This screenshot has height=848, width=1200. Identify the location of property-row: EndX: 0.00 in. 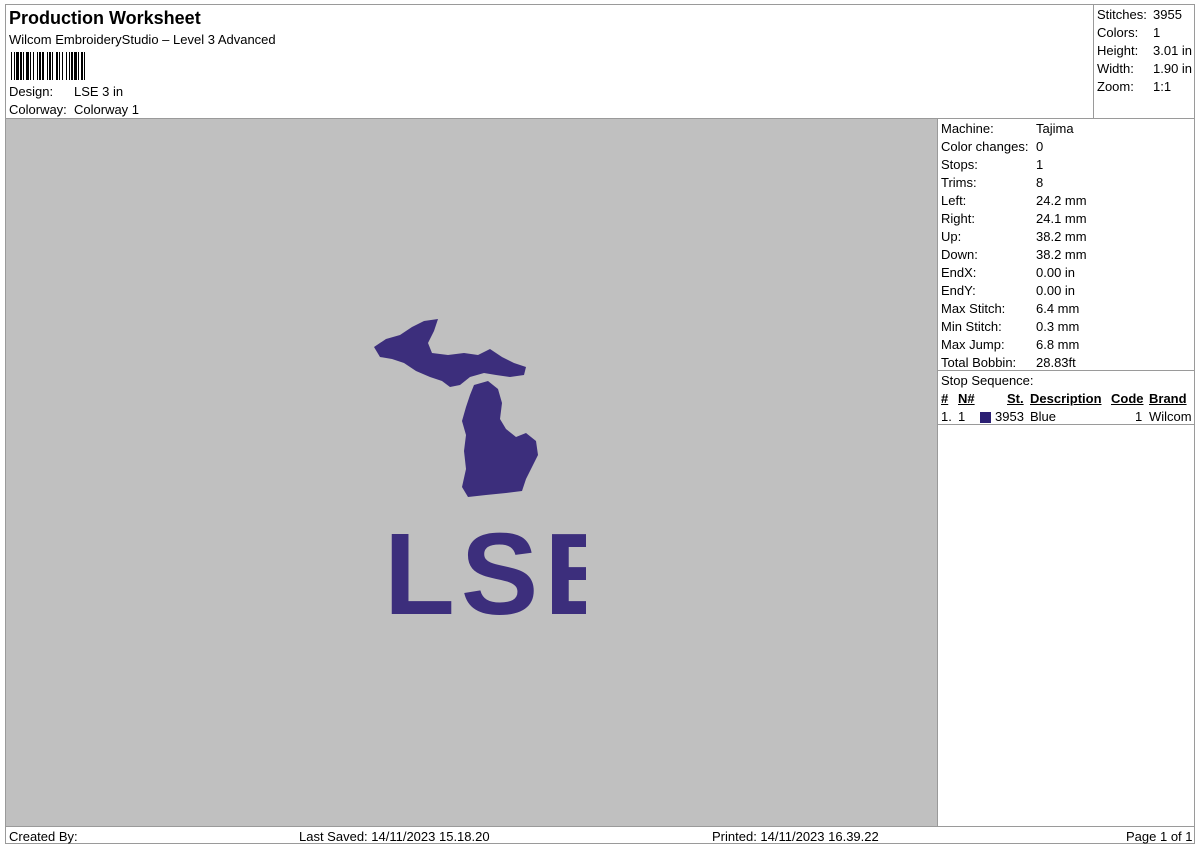
(1008, 274).